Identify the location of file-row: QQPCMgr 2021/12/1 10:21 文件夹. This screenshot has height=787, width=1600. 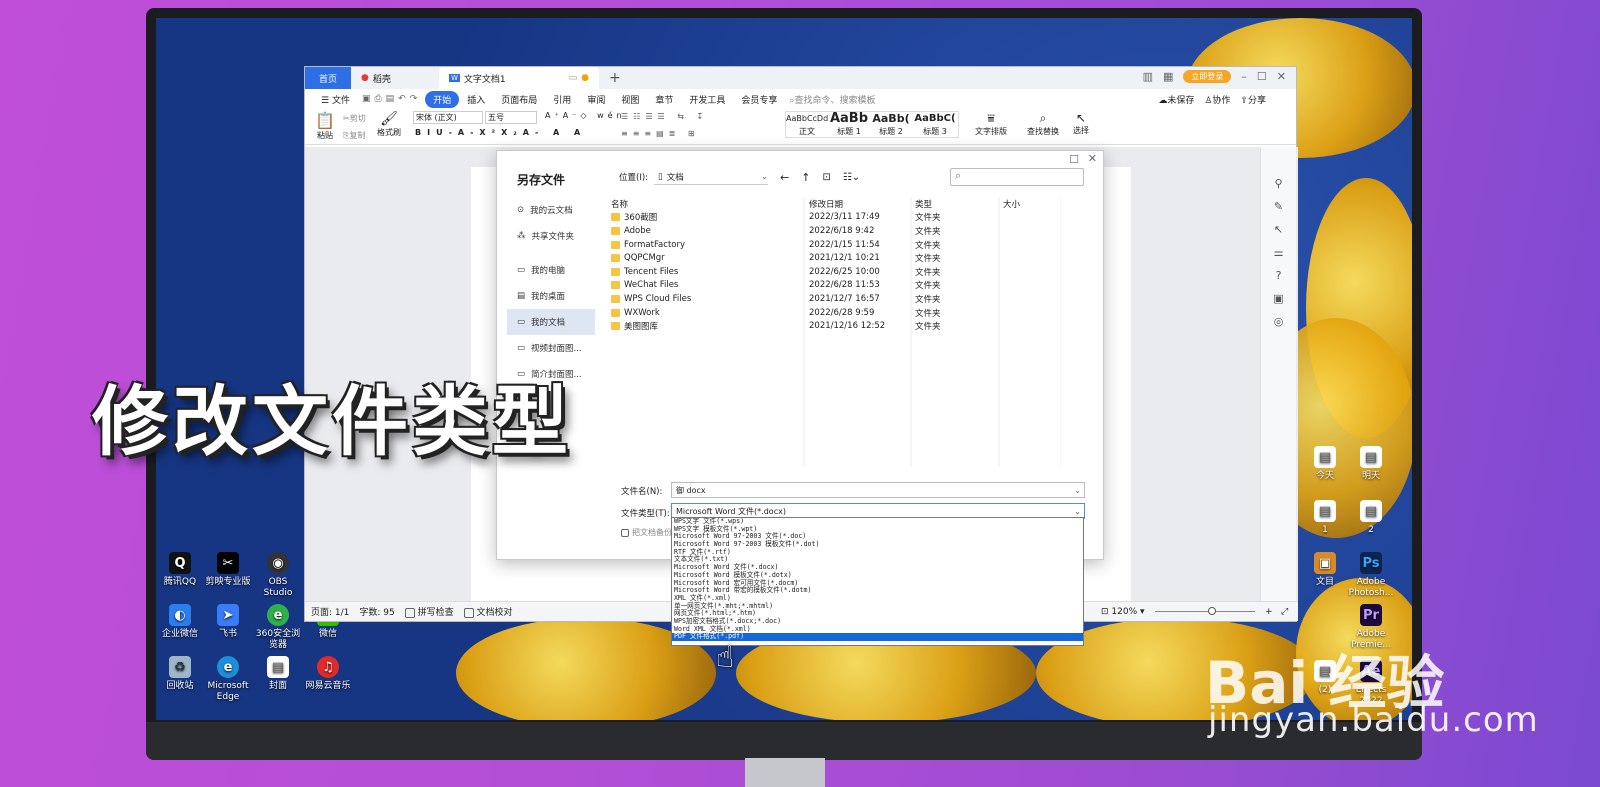
(833, 258).